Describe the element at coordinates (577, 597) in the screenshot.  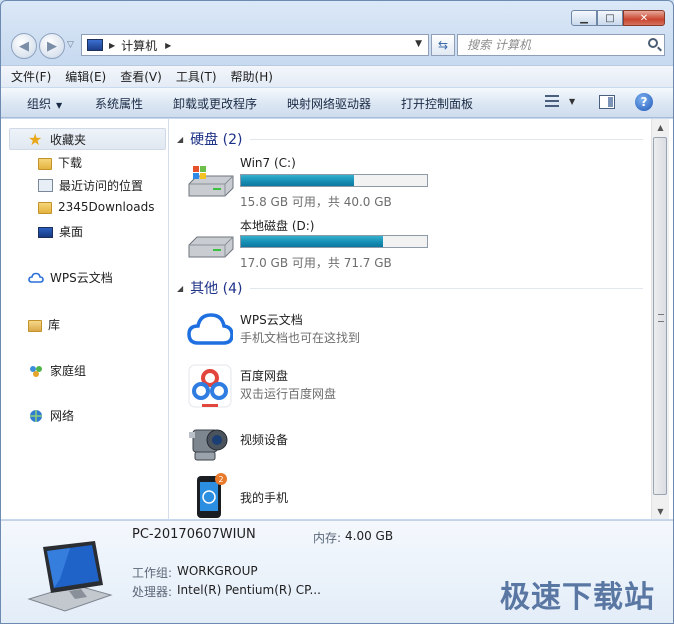
I see `site-watermark: 极速下载站` at that location.